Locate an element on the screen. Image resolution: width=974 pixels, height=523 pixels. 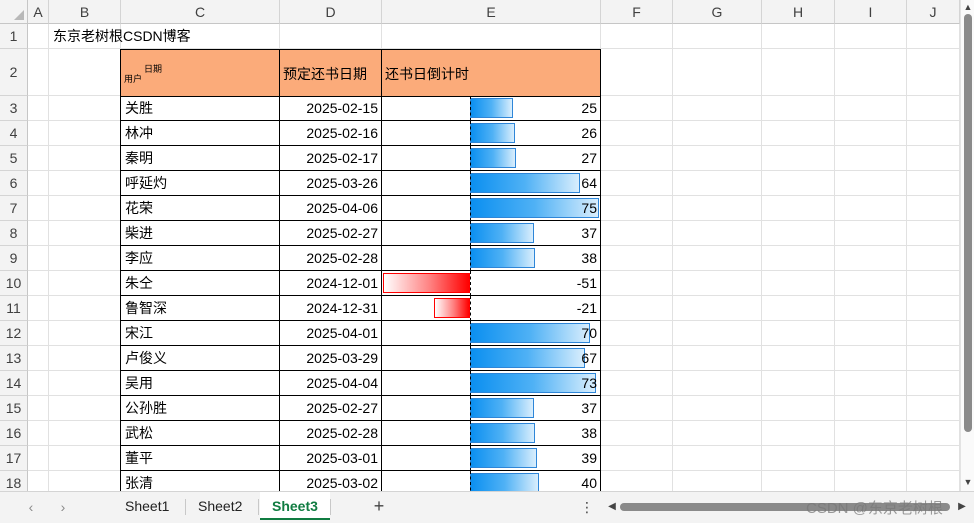
column-header: D is located at coordinates (331, 12).